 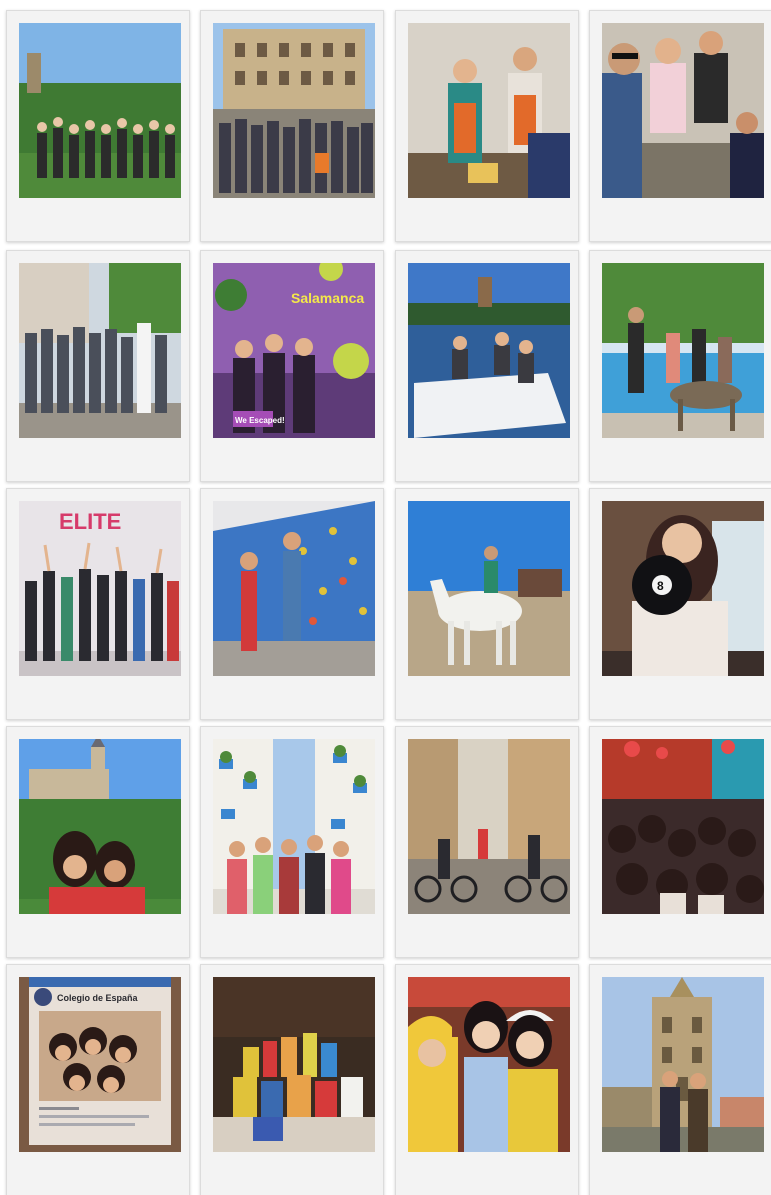 I want to click on photo-bicycles-street, so click(x=489, y=826).